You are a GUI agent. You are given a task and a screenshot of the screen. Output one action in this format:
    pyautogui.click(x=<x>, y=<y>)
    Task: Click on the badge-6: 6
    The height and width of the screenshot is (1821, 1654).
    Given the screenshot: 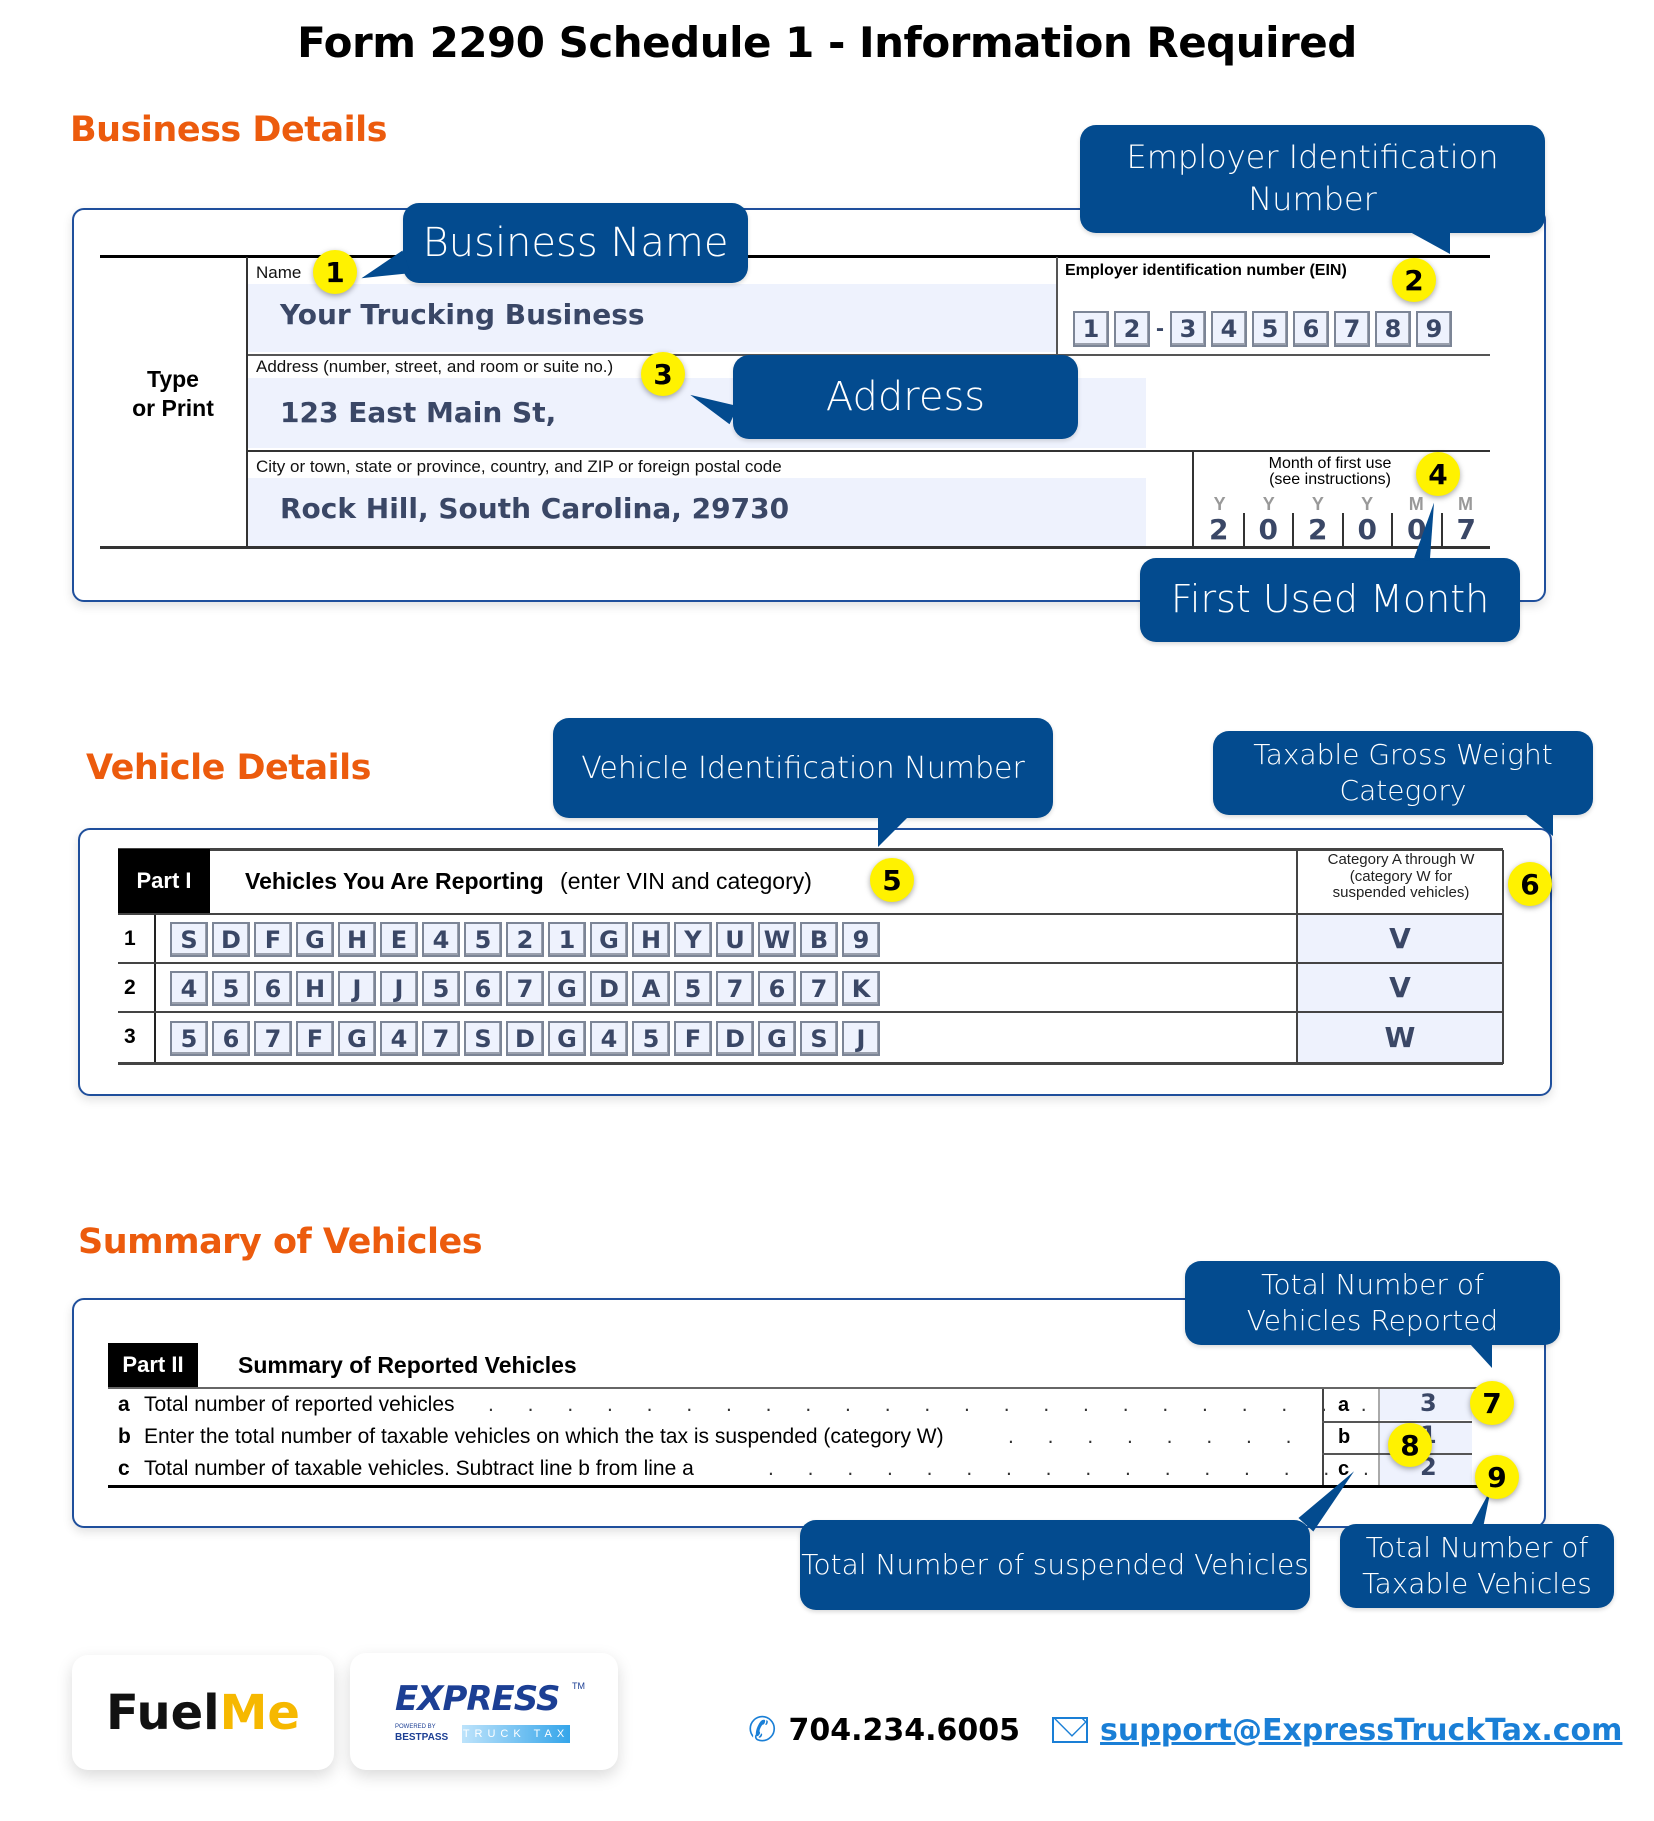 What is the action you would take?
    pyautogui.click(x=1530, y=884)
    